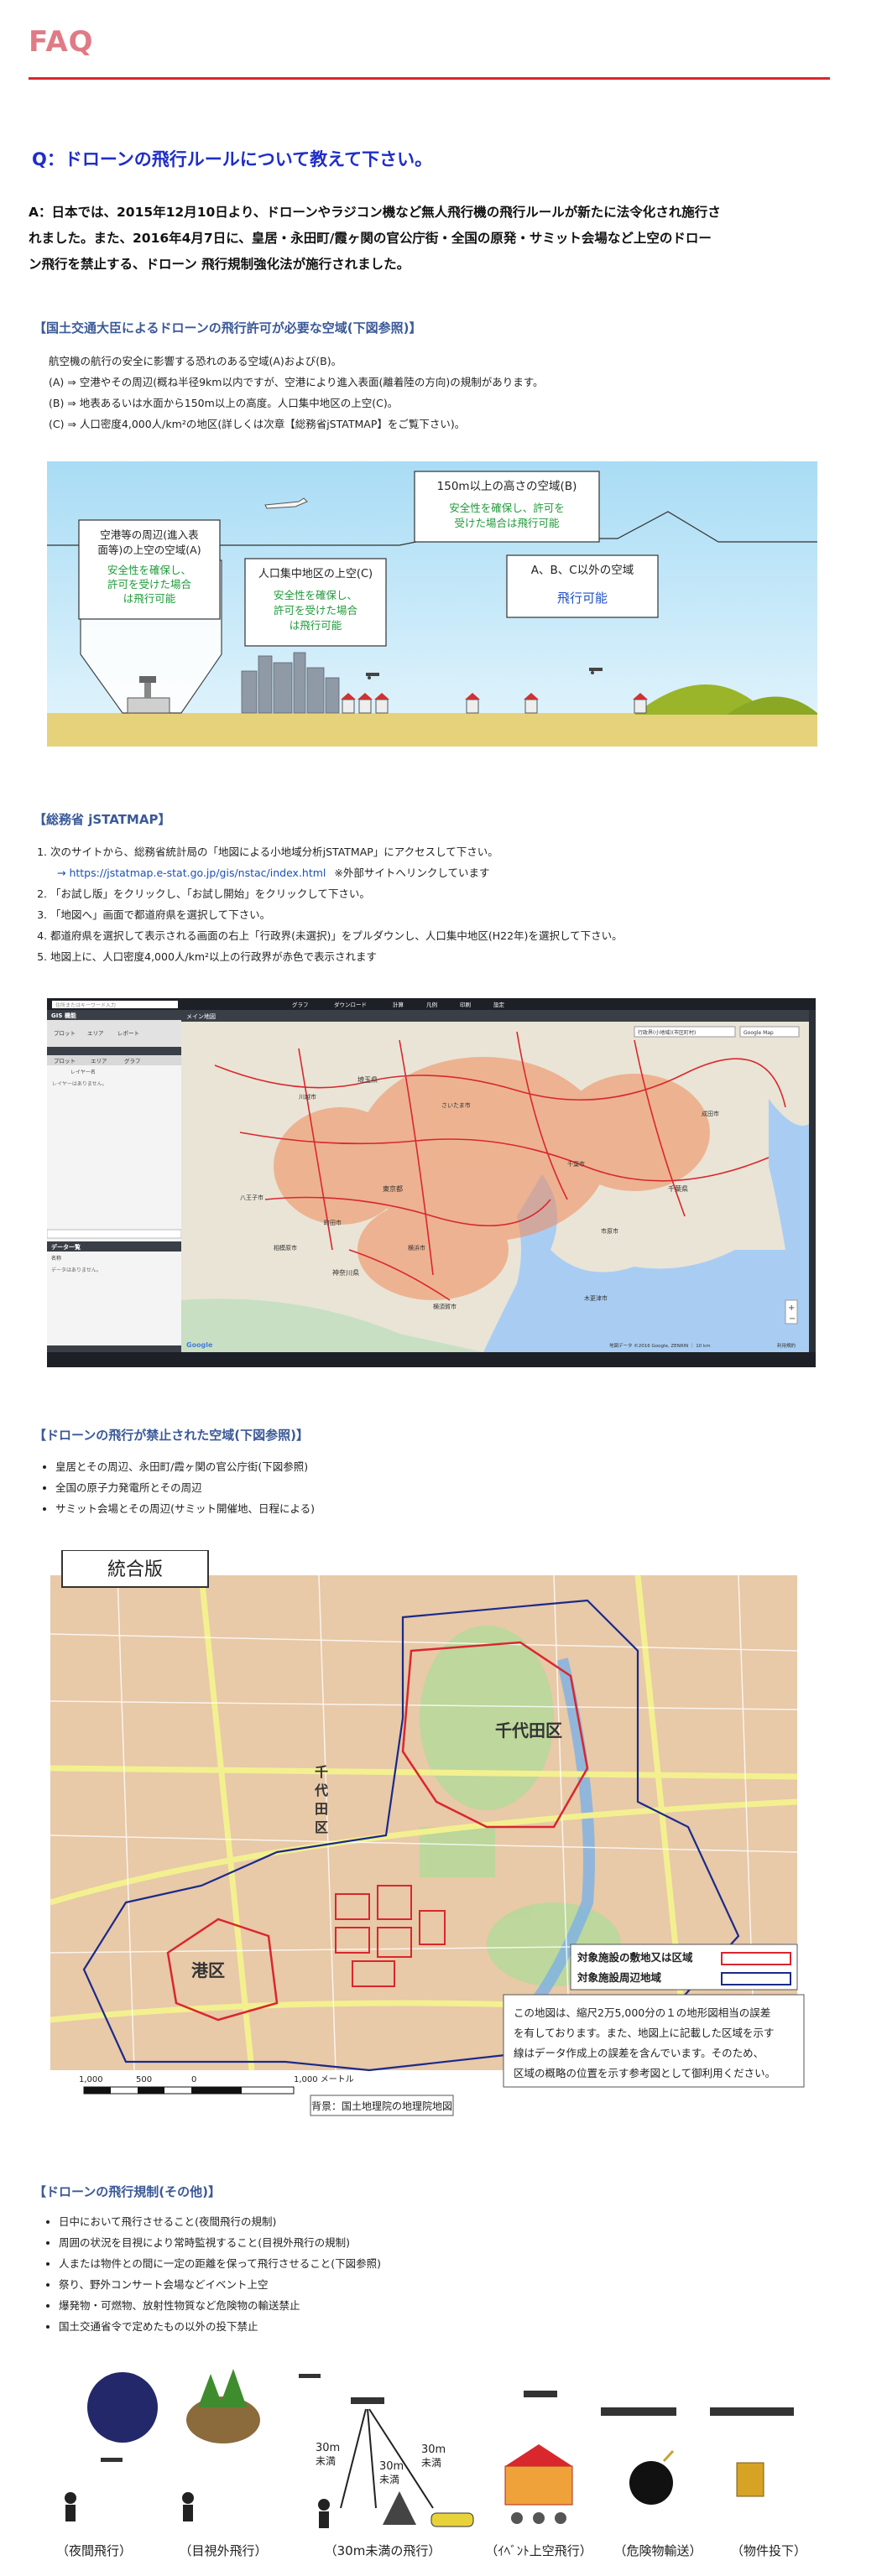  What do you see at coordinates (185, 1466) in the screenshot?
I see `list-item: 皇居とその周辺、永田町/霞ヶ関の官公庁街(下図参照)` at bounding box center [185, 1466].